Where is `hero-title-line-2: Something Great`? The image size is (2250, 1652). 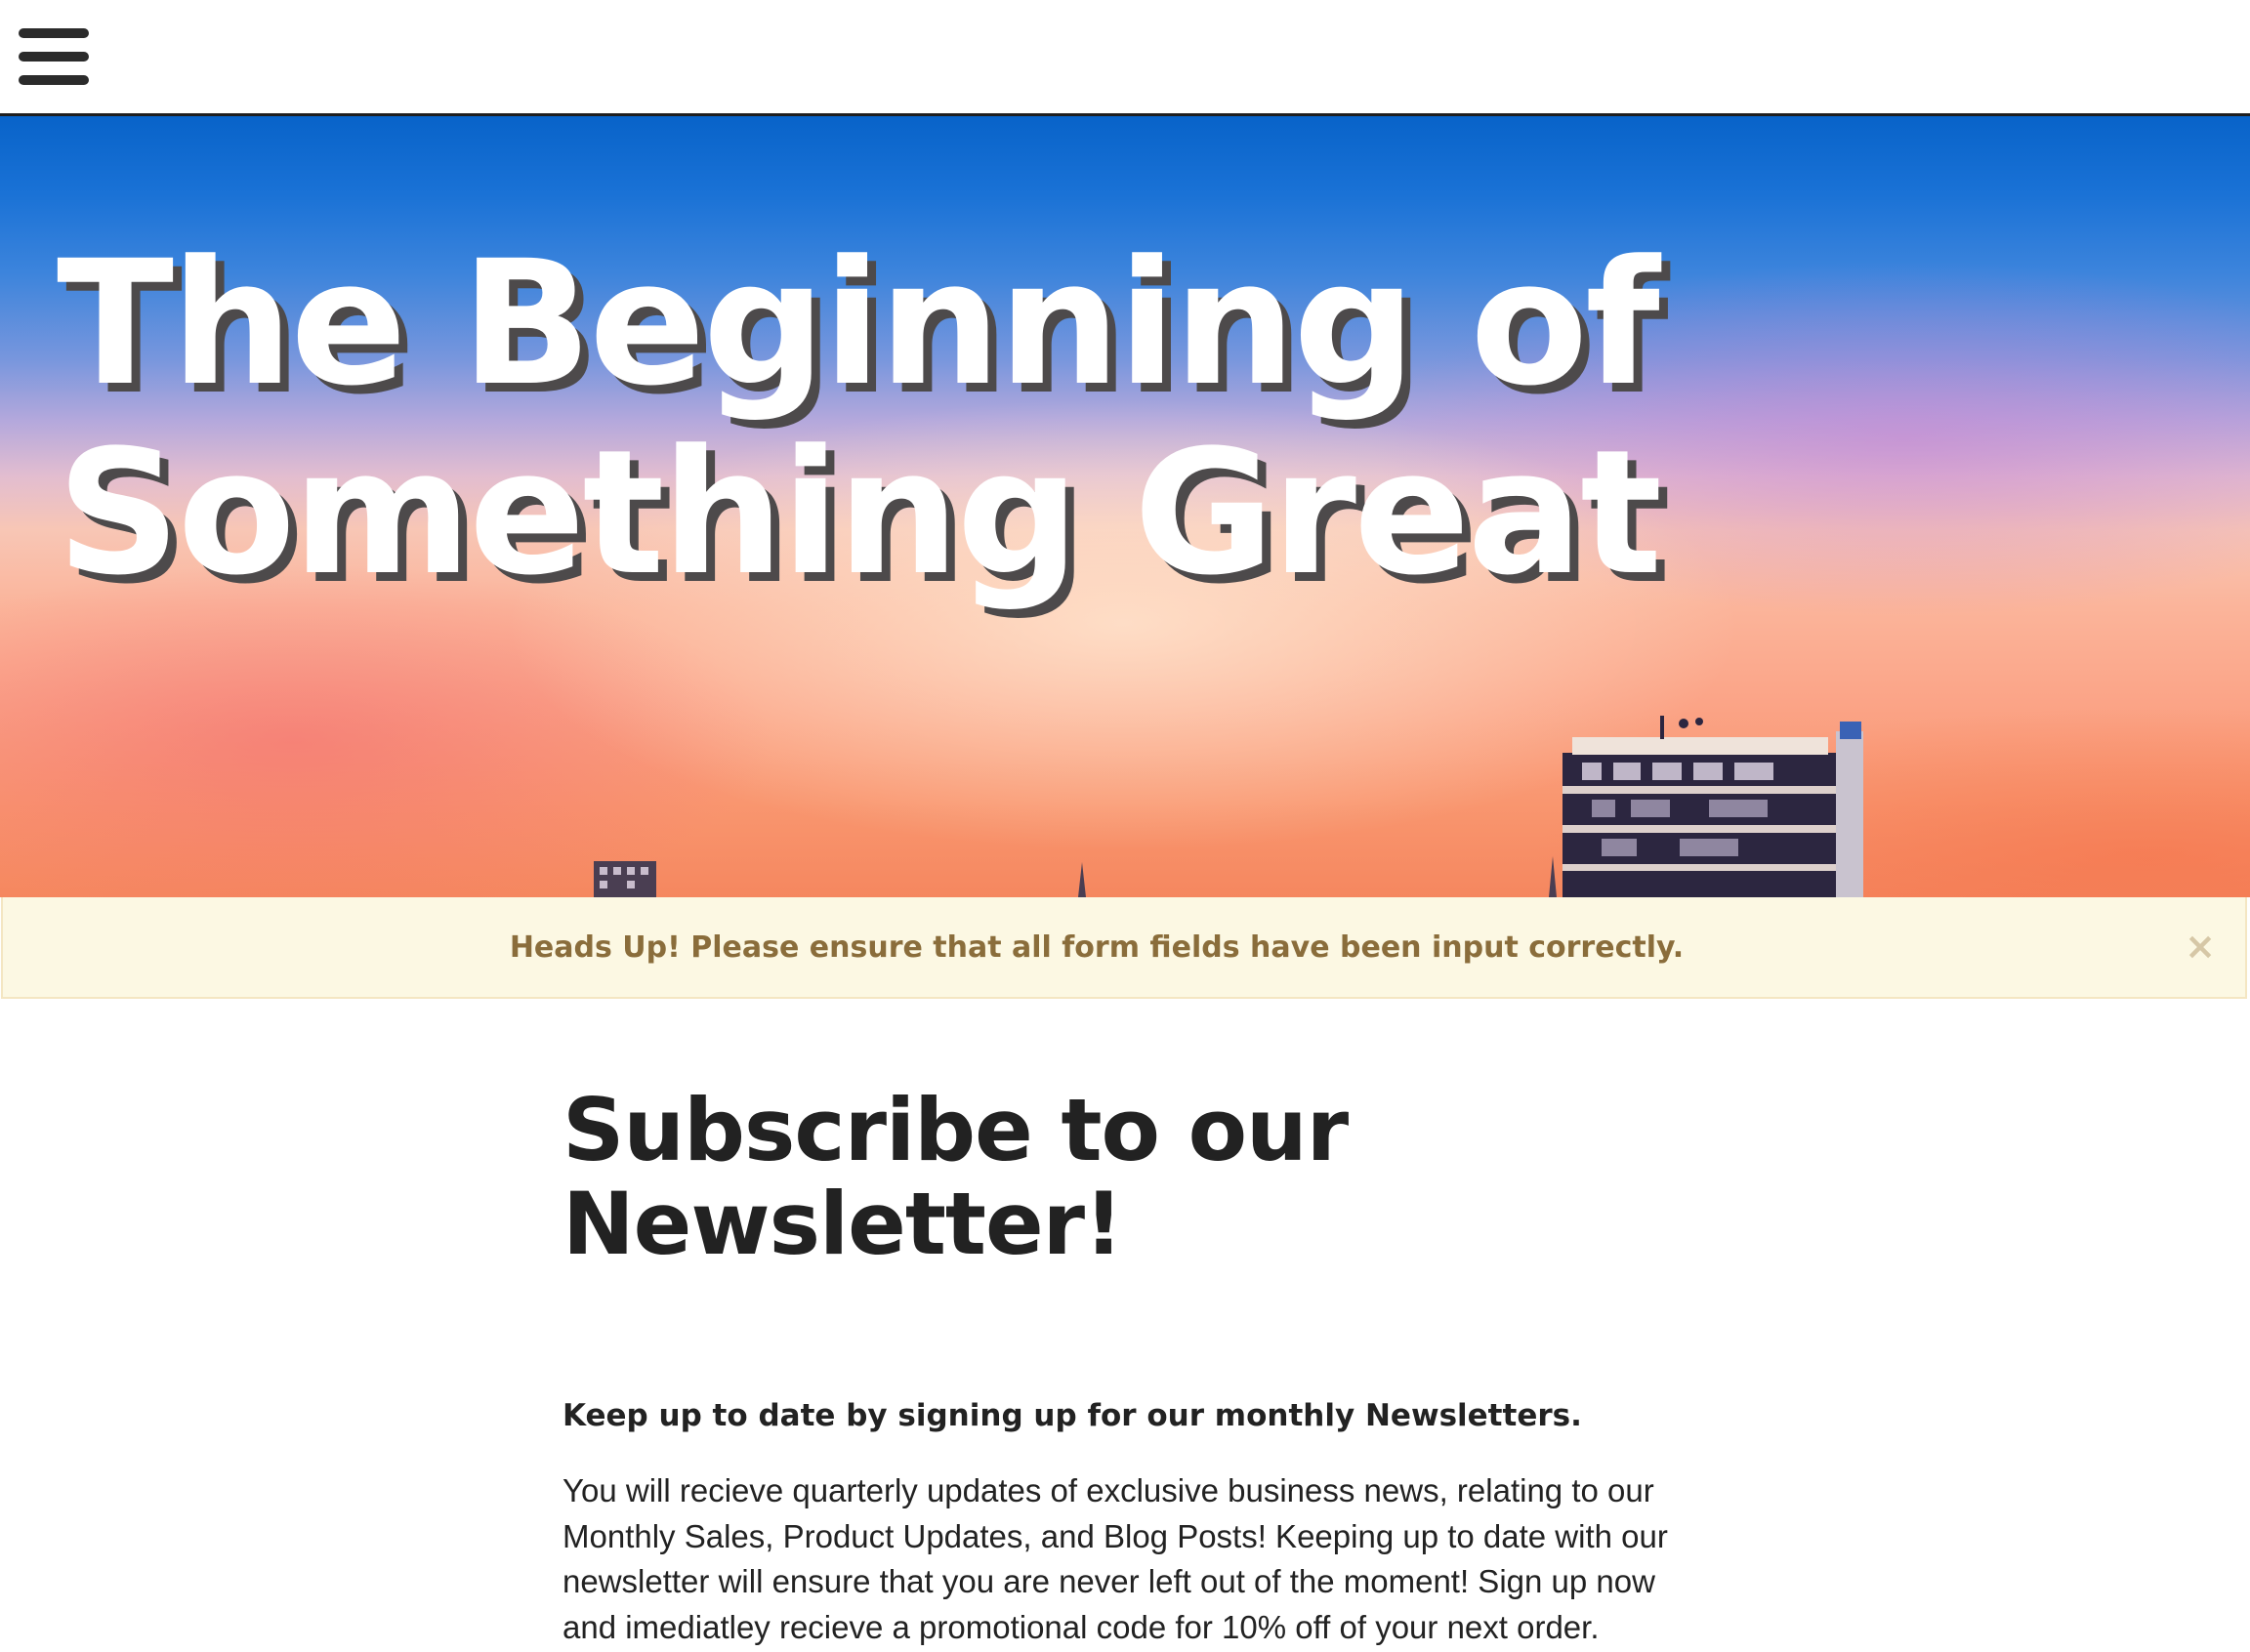
hero-title-line-2: Something Great is located at coordinates (859, 513).